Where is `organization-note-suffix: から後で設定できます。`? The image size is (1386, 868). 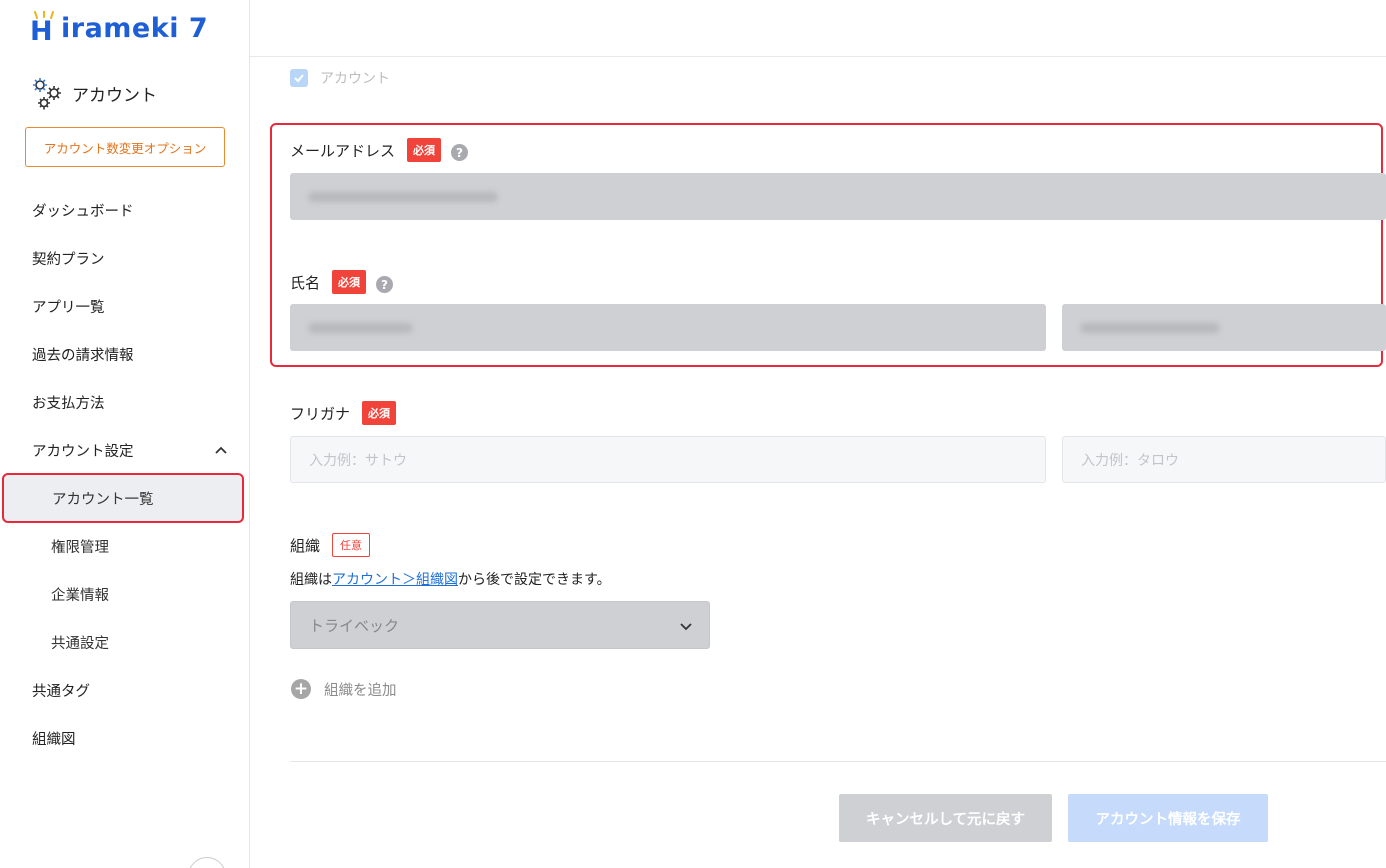 organization-note-suffix: から後で設定できます。 is located at coordinates (534, 580).